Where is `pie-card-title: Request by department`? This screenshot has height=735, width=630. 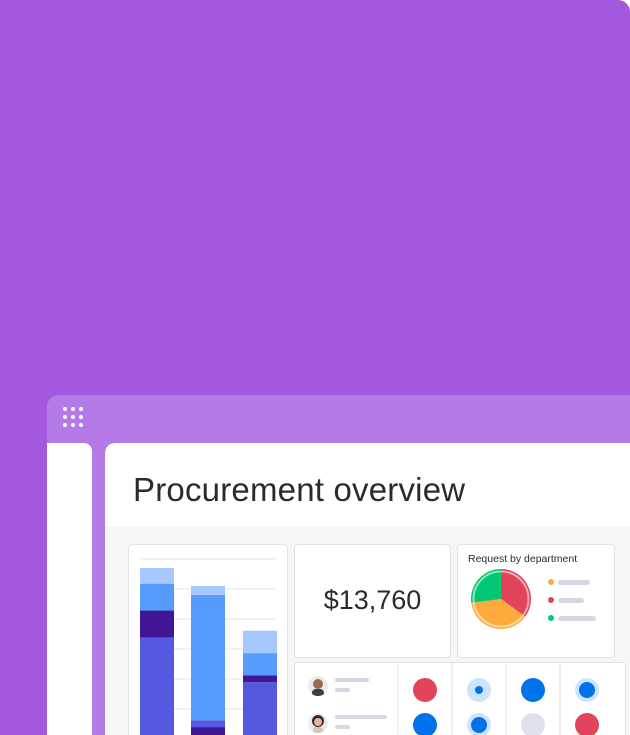 pie-card-title: Request by department is located at coordinates (523, 559).